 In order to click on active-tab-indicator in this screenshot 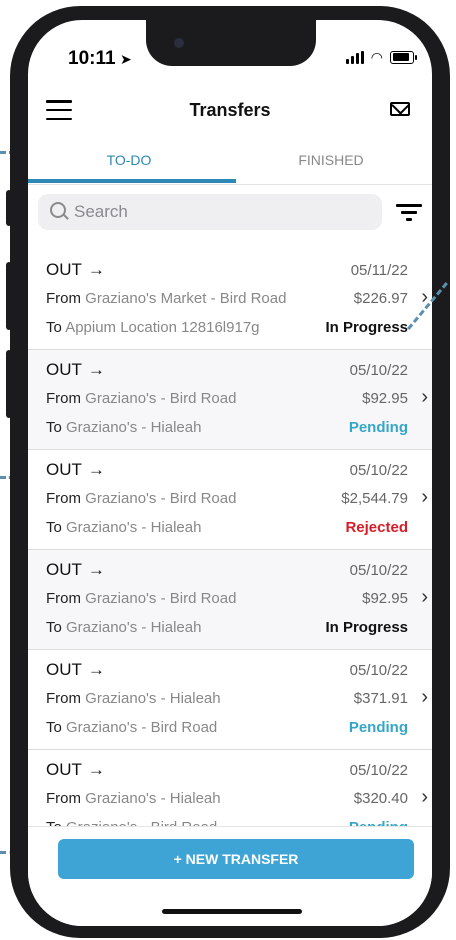, I will do `click(132, 181)`.